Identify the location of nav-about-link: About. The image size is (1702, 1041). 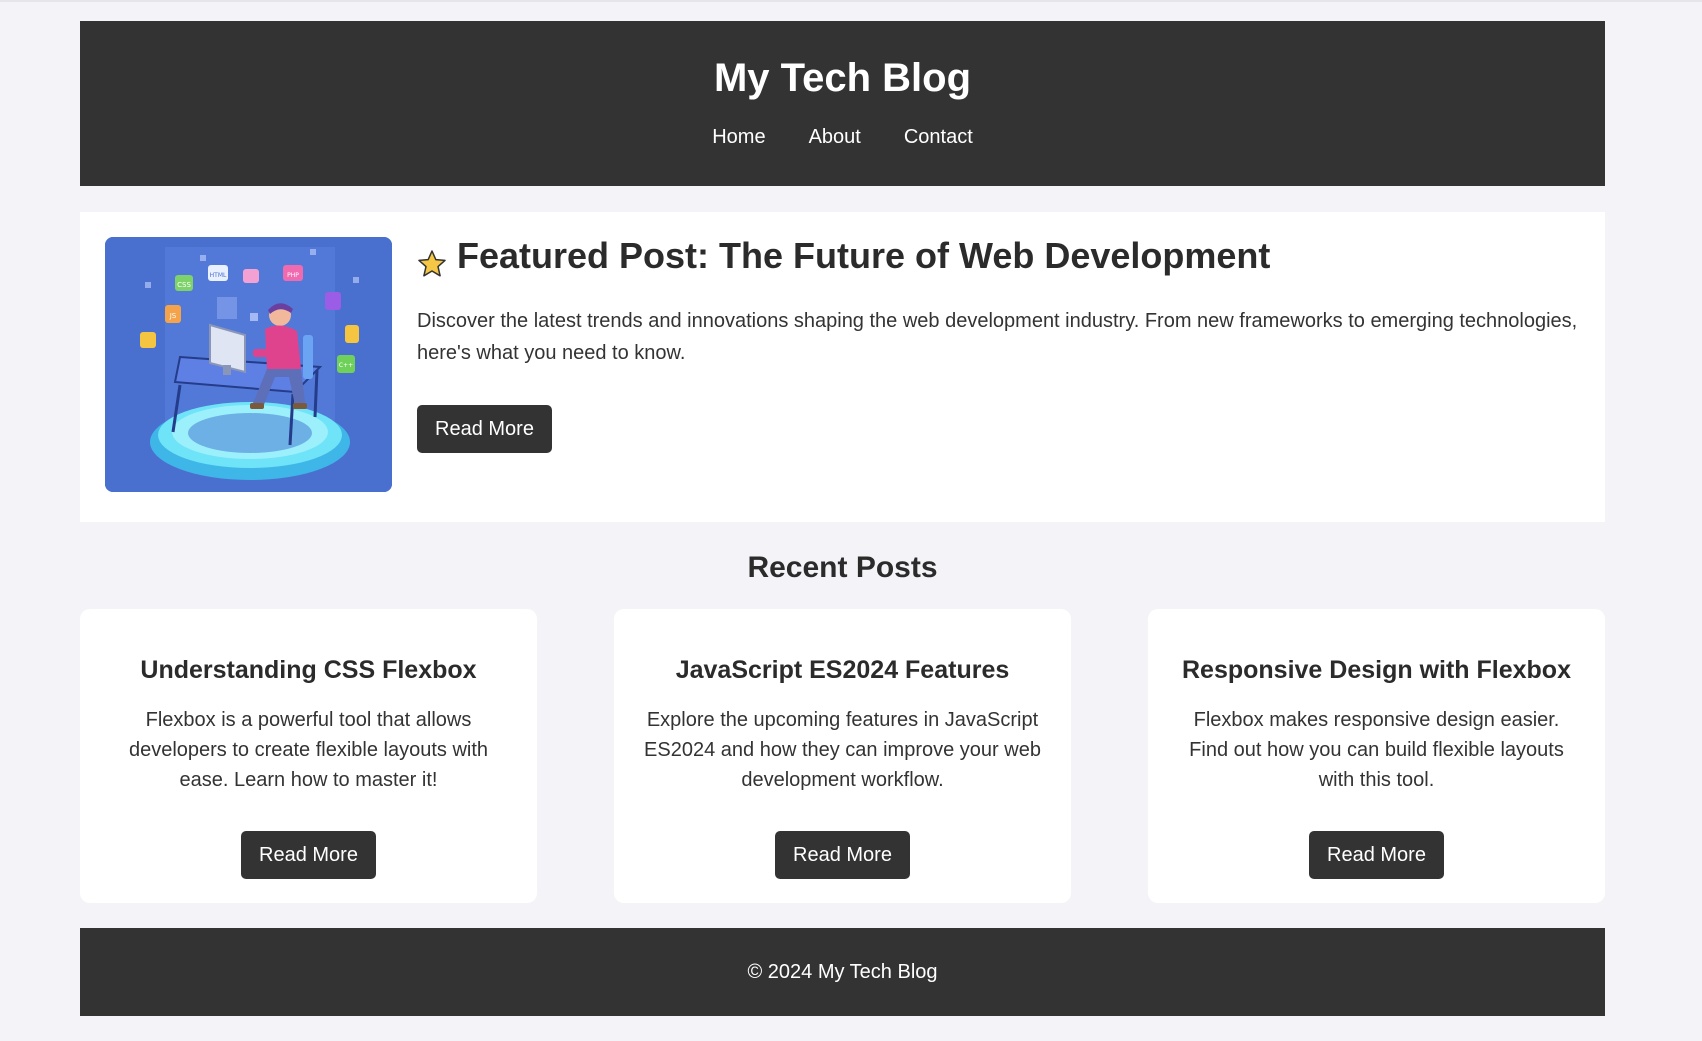
(835, 137).